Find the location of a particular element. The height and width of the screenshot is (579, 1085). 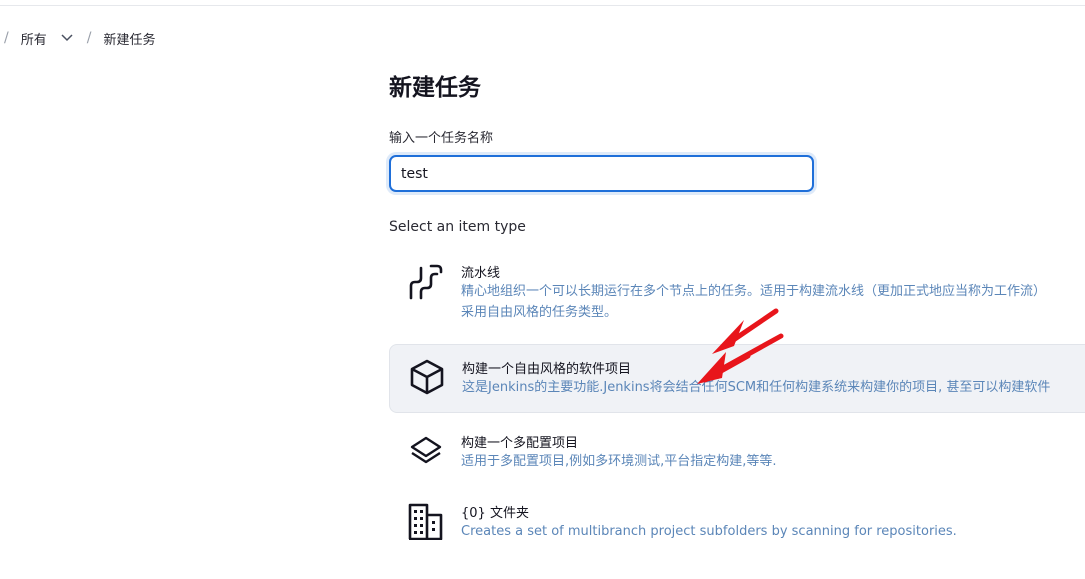

item-type-description-line2: 采用自由风格的任务类型。 is located at coordinates (539, 312).